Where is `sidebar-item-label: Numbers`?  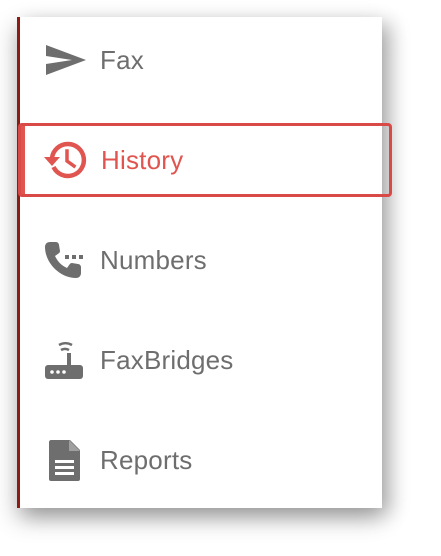 sidebar-item-label: Numbers is located at coordinates (153, 259).